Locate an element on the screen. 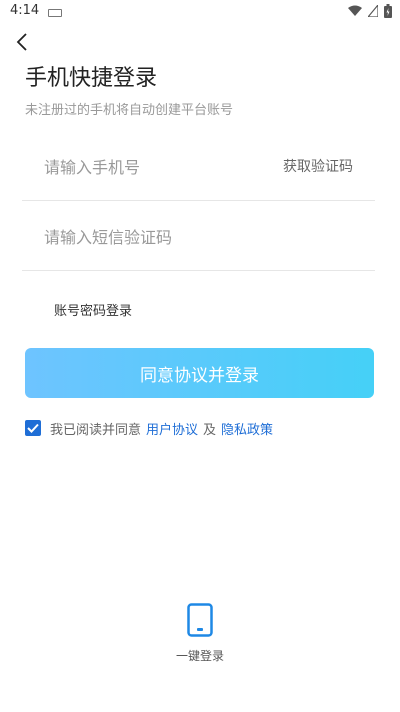 The image size is (400, 712). page-subtitle: 未注册过的手机将自动创建平台账号 is located at coordinates (129, 110).